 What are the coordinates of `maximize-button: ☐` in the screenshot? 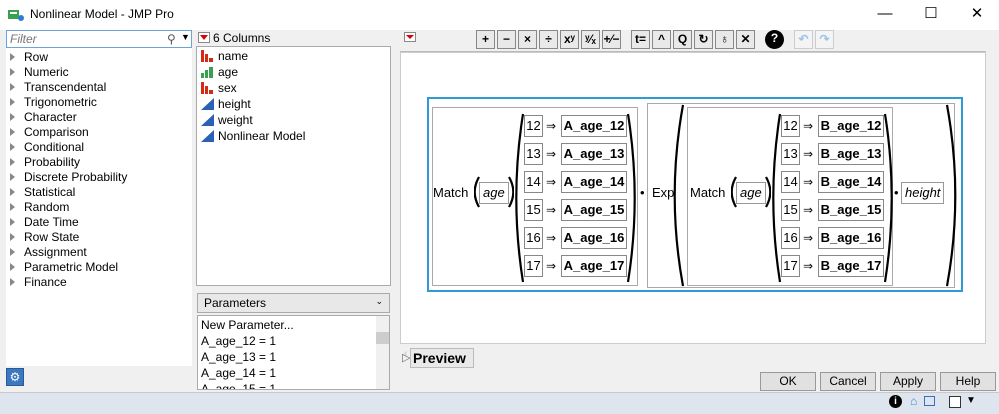 It's located at (931, 15).